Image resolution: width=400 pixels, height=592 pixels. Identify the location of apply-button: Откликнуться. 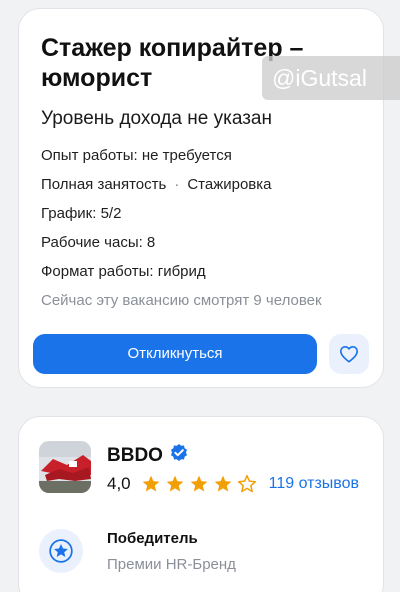
(175, 354).